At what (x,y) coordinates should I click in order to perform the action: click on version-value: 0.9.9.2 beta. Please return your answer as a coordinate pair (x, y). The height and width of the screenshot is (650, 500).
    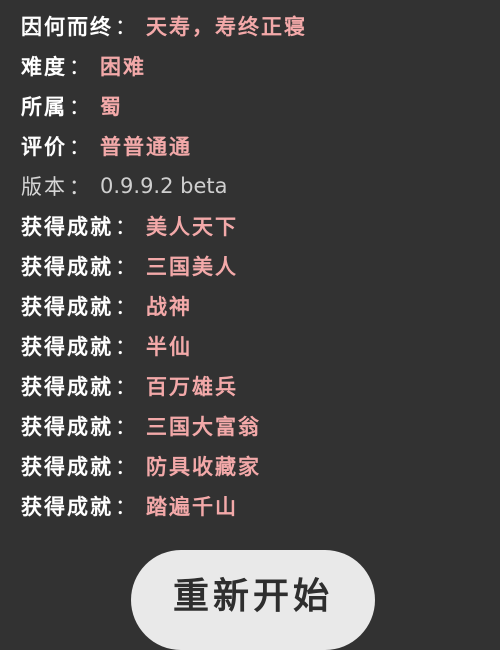
    Looking at the image, I should click on (164, 186).